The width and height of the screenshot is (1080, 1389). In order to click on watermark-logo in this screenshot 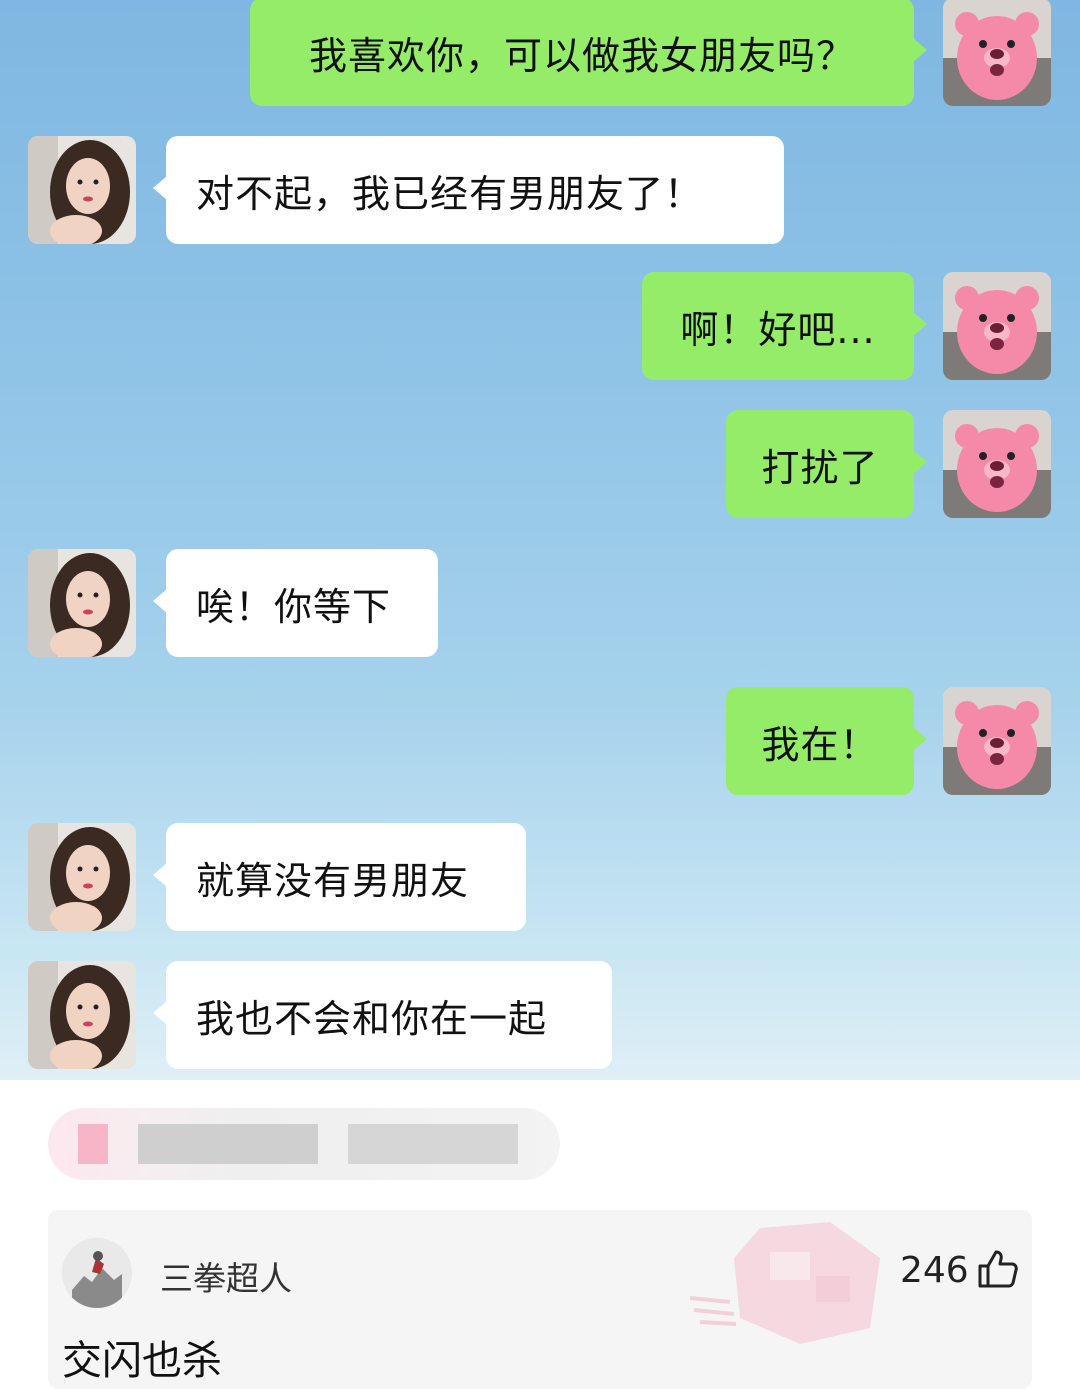, I will do `click(785, 1283)`.